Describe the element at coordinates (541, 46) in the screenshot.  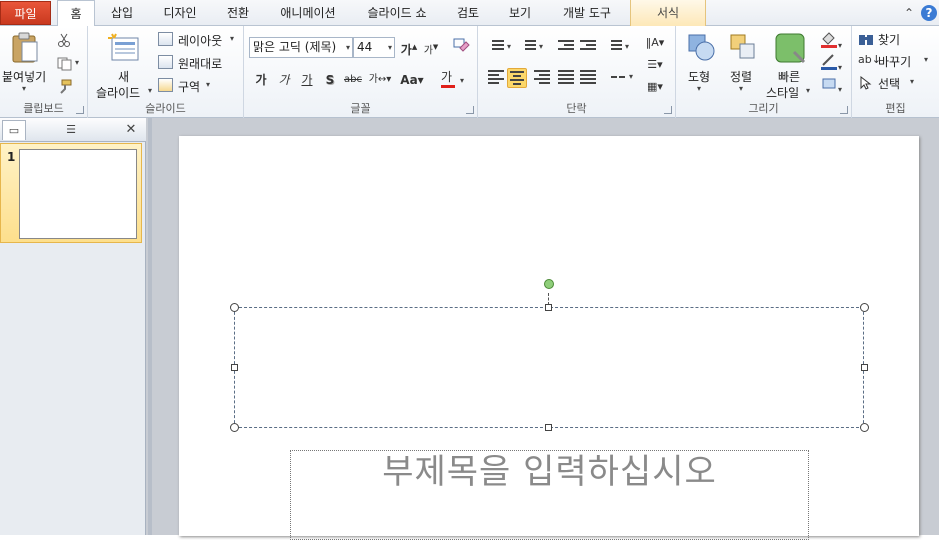
I see `numbering-dropdown-icon: ▾` at that location.